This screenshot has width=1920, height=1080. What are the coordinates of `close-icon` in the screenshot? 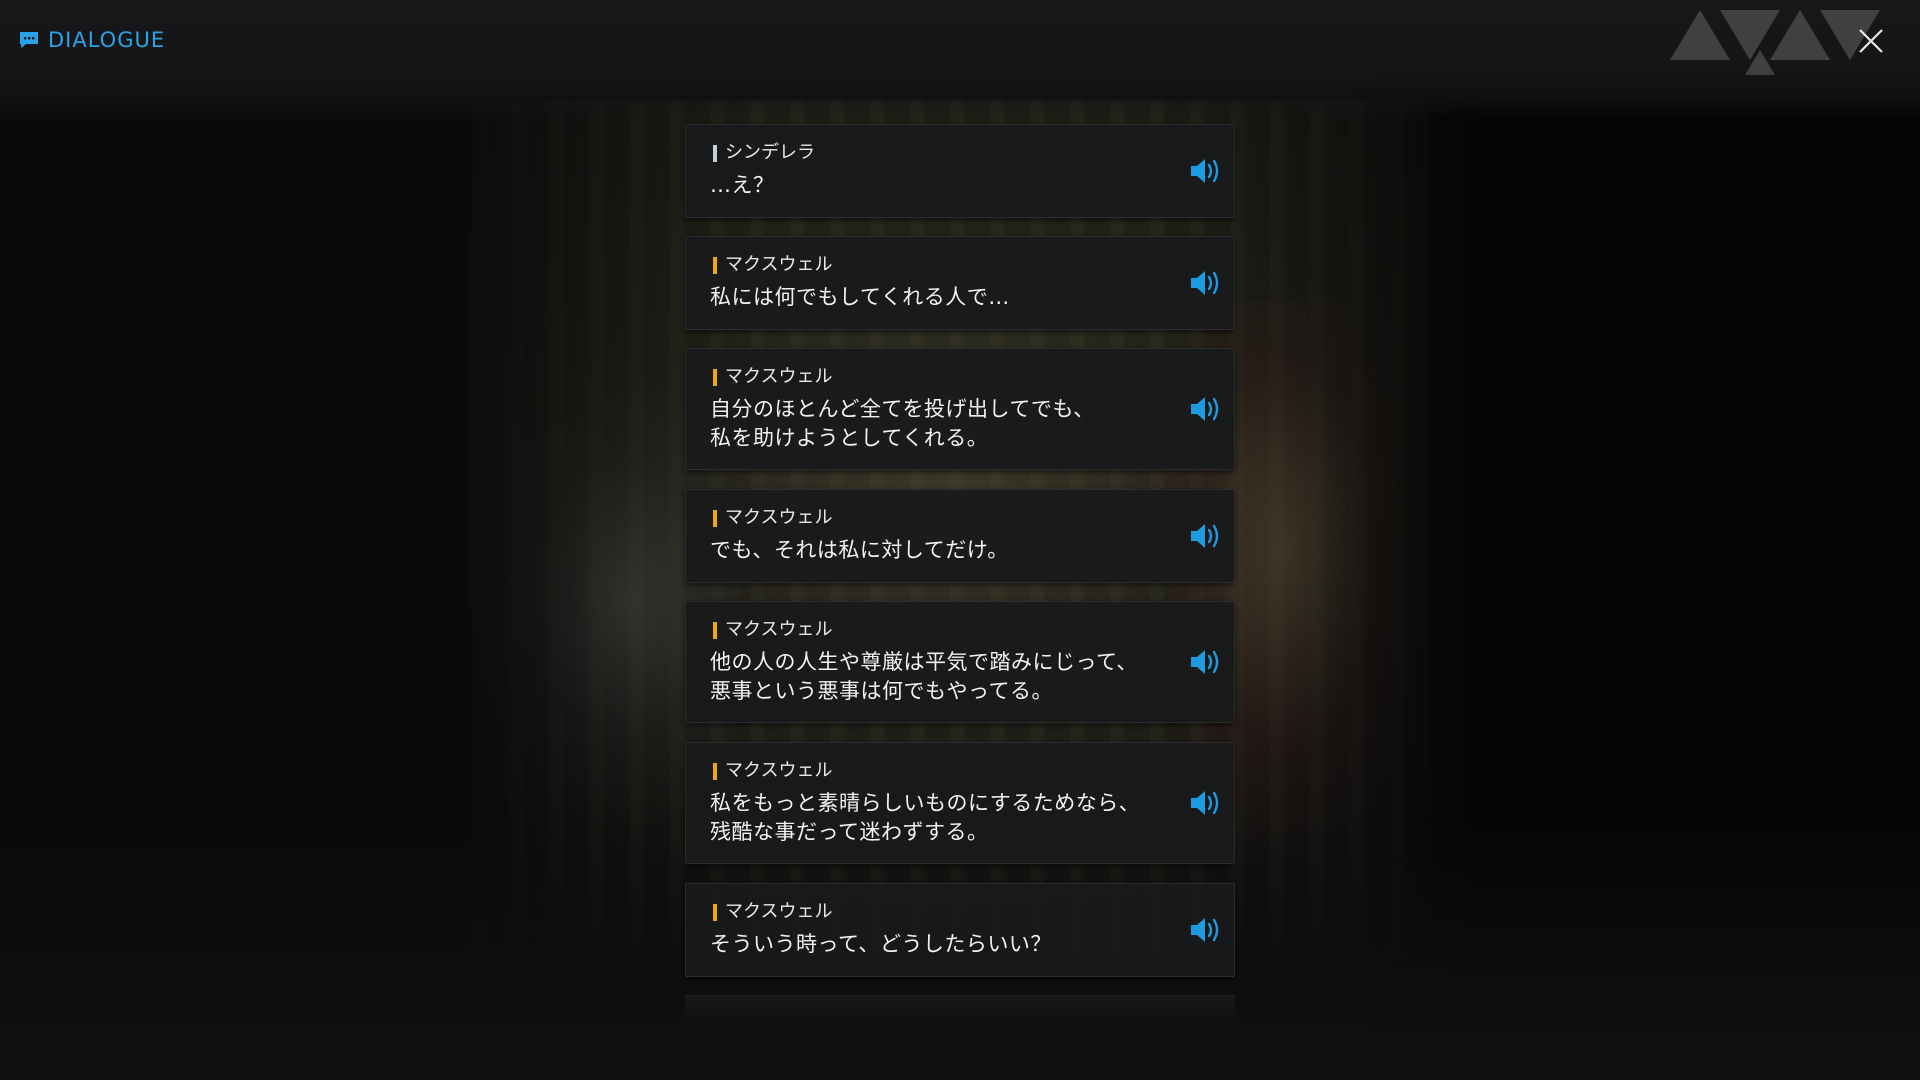 It's located at (1871, 41).